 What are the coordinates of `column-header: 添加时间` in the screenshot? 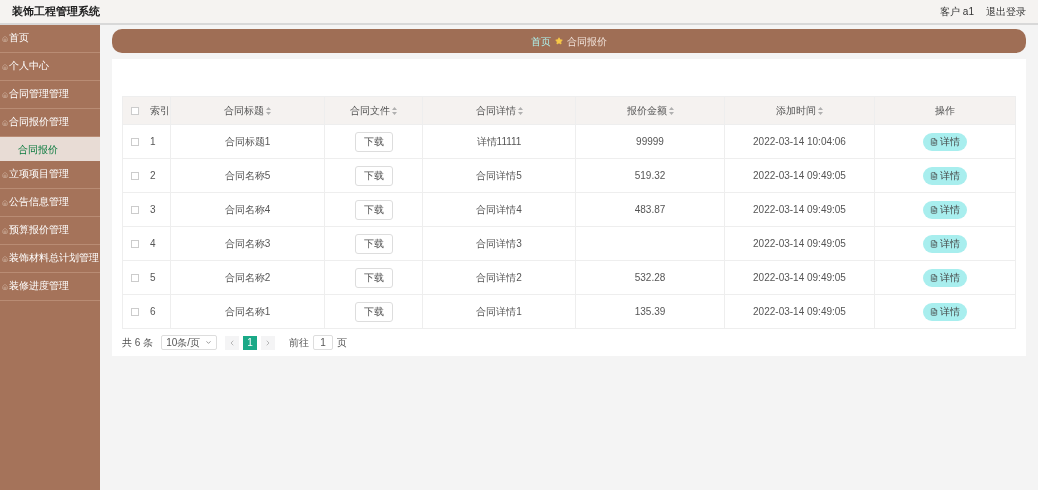 It's located at (796, 111).